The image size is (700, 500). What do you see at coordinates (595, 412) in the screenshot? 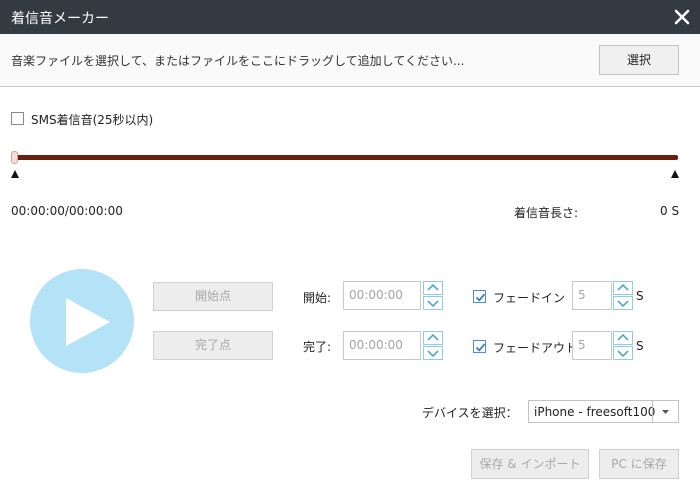
I see `device-dropdown-value: iPhone - freesoft100` at bounding box center [595, 412].